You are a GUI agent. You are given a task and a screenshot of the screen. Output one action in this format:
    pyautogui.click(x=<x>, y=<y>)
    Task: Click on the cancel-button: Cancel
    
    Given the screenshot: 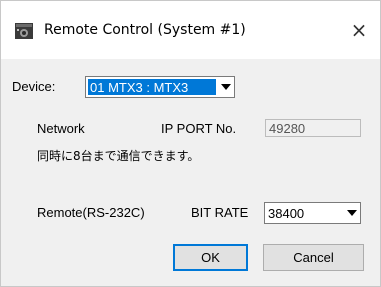 What is the action you would take?
    pyautogui.click(x=313, y=257)
    